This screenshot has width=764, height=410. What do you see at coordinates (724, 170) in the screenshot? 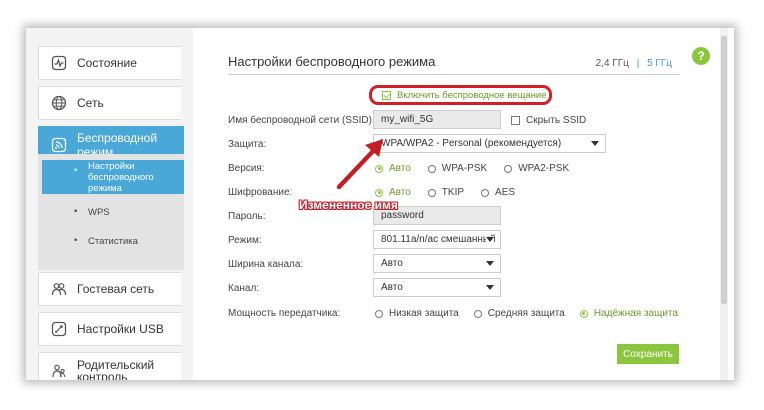
I see `scrollbar-thumb` at bounding box center [724, 170].